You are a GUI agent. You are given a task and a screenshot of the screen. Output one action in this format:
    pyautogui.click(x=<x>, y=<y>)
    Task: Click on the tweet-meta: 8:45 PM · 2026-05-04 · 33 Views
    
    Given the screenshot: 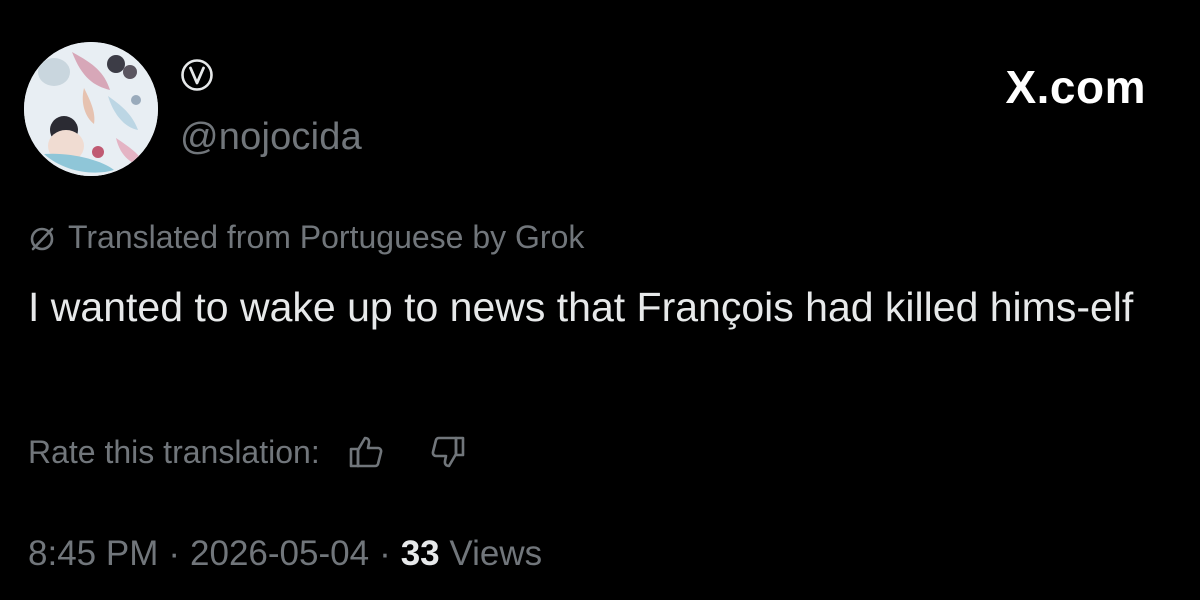 What is the action you would take?
    pyautogui.click(x=285, y=554)
    